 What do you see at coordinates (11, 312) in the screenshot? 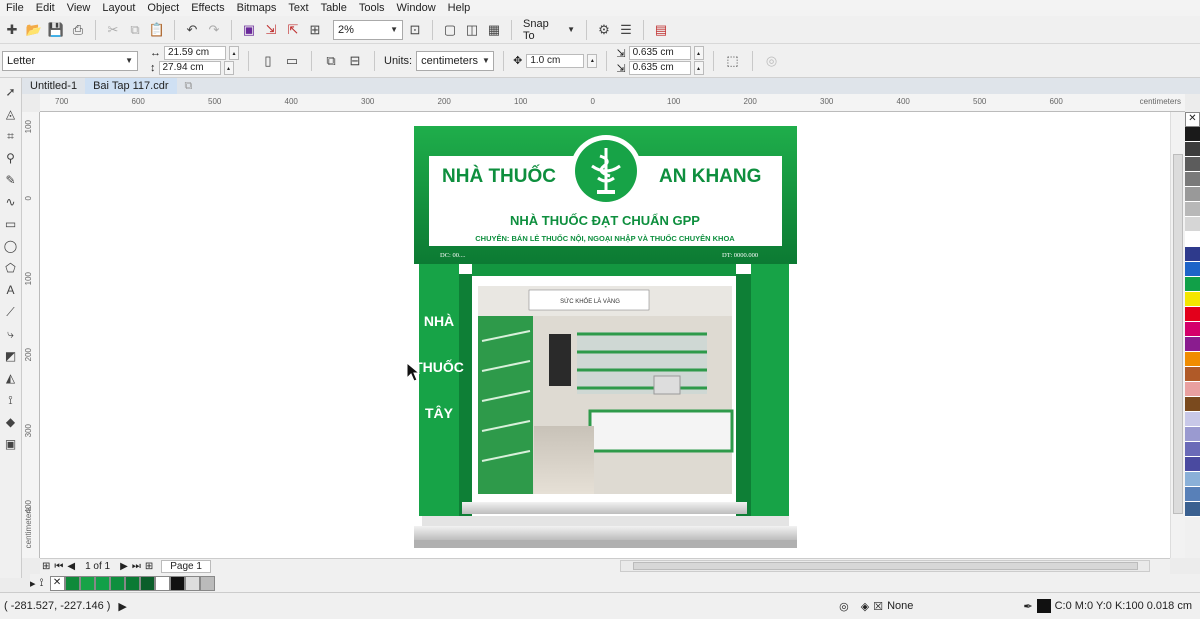
I see `dimension-tool-icon: ⟋` at bounding box center [11, 312].